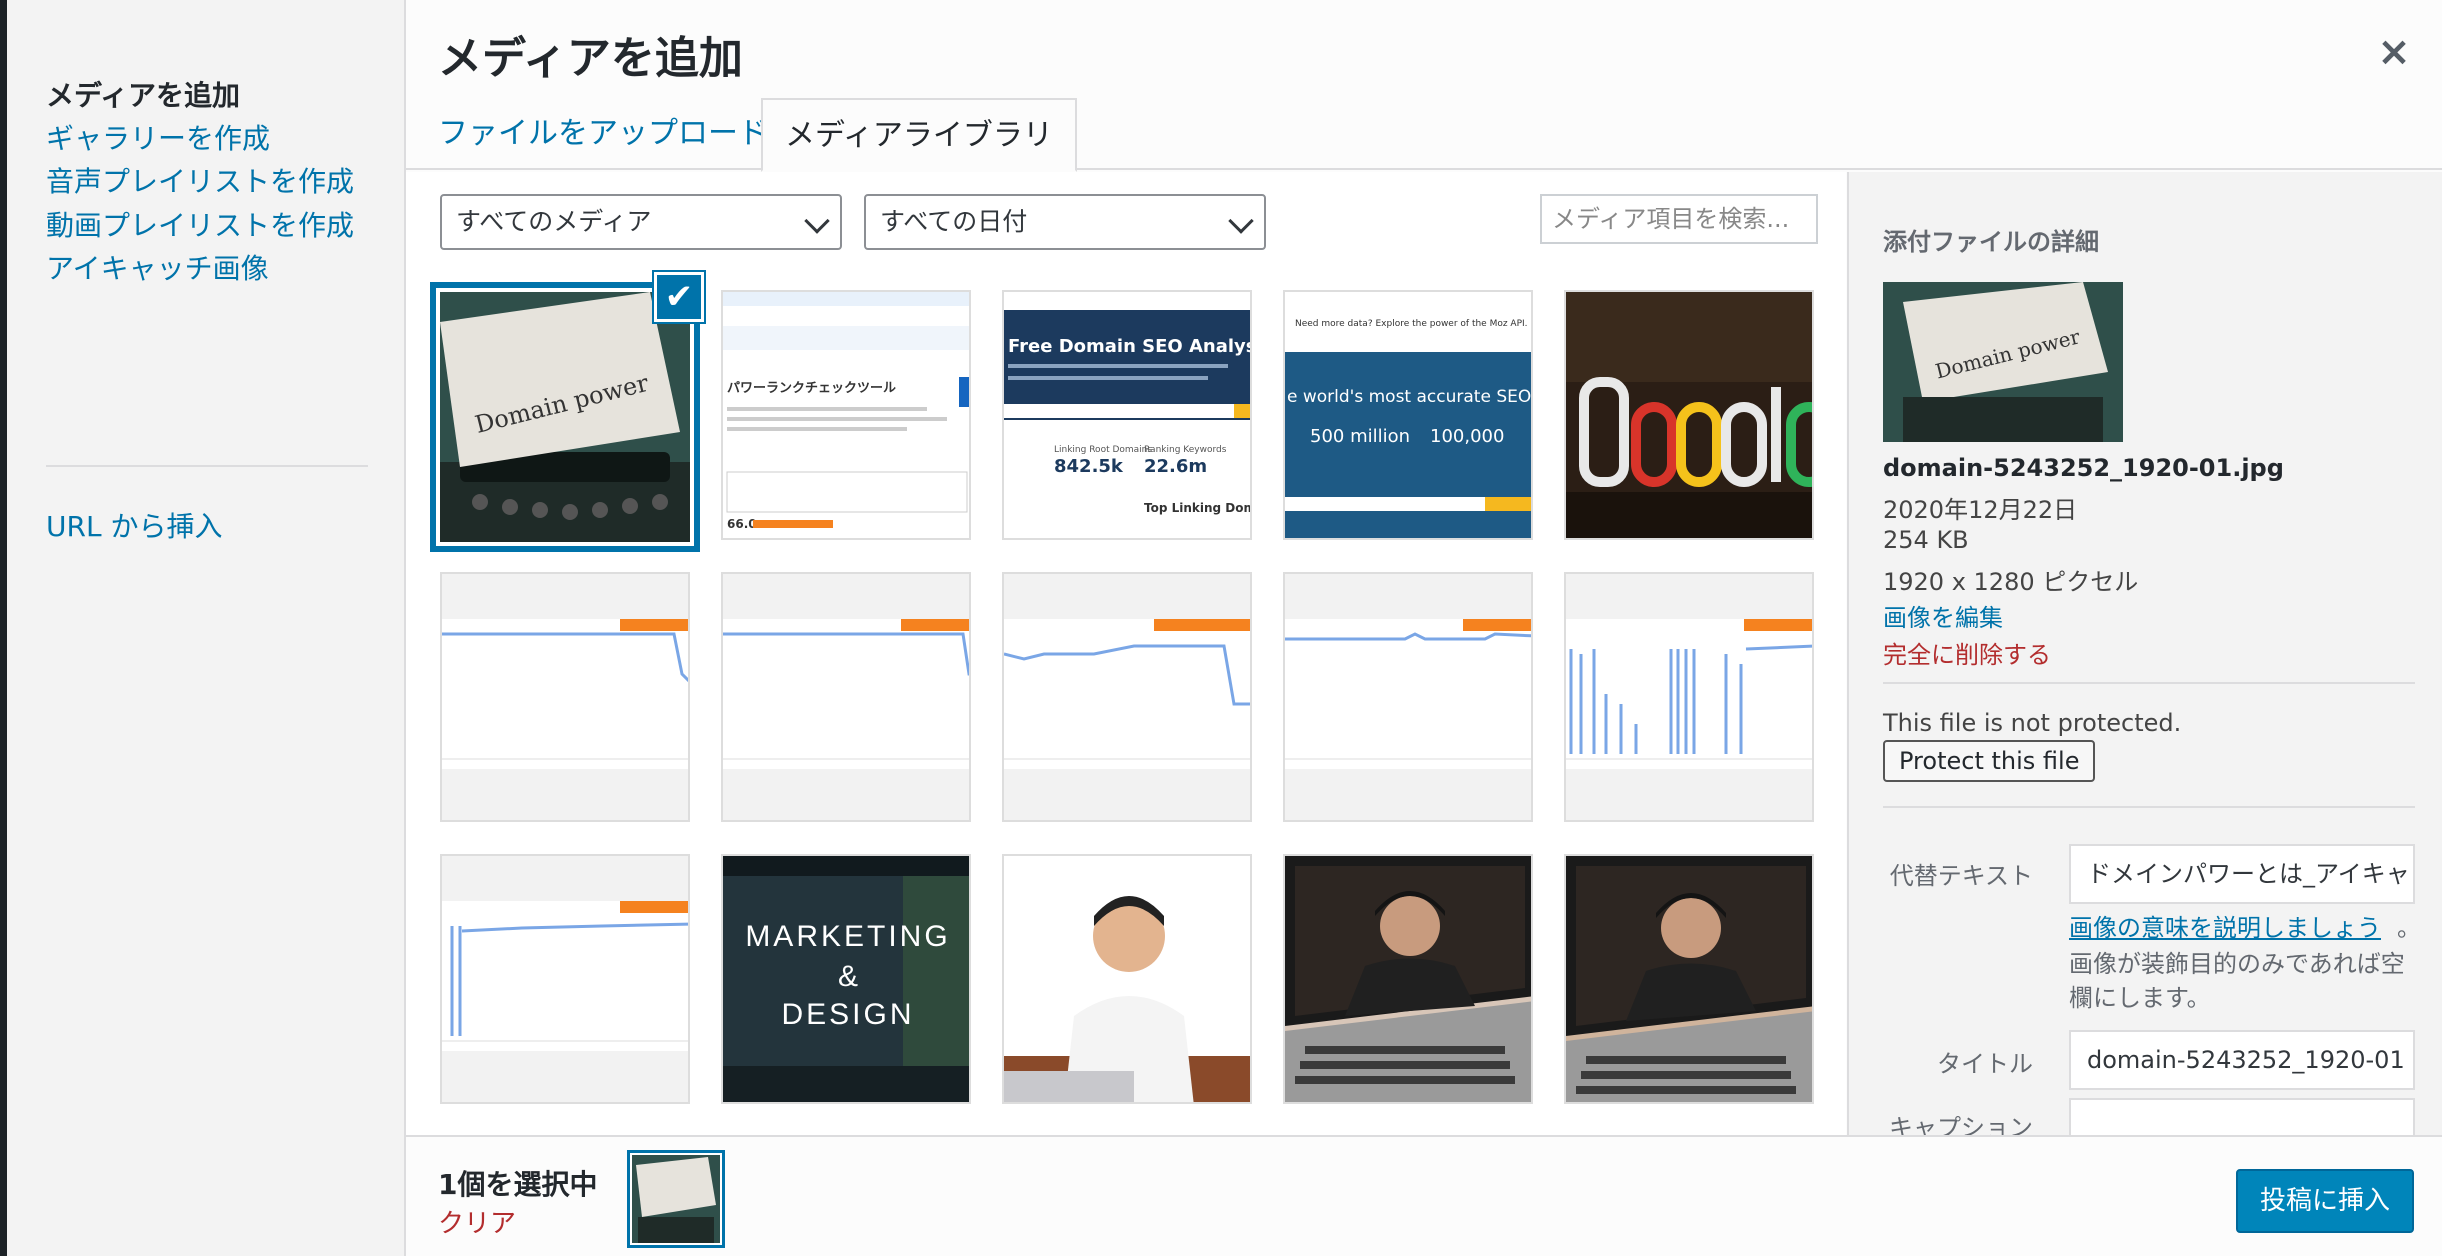 This screenshot has width=2442, height=1256. What do you see at coordinates (2237, 964) in the screenshot?
I see `alt-text-help-1: 画像が装飾目的のみであれば空` at bounding box center [2237, 964].